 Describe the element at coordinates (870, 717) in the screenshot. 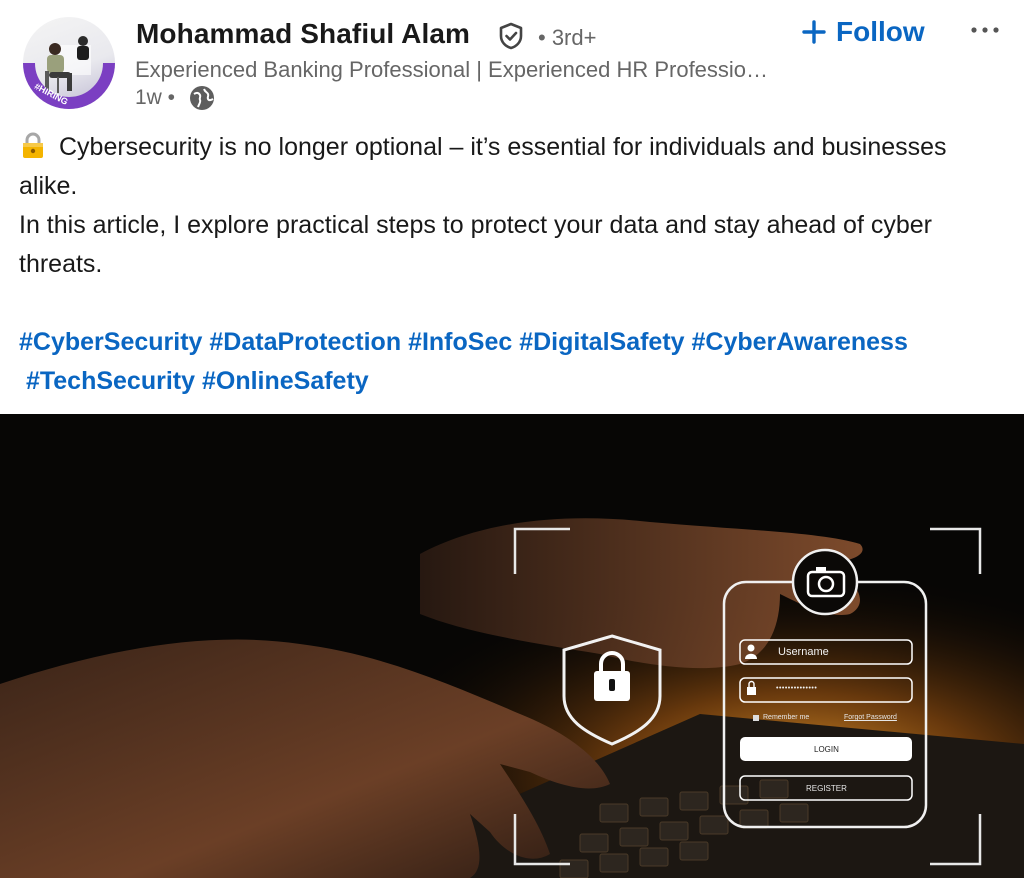

I see `forgot-password-link: Forgot Password` at that location.